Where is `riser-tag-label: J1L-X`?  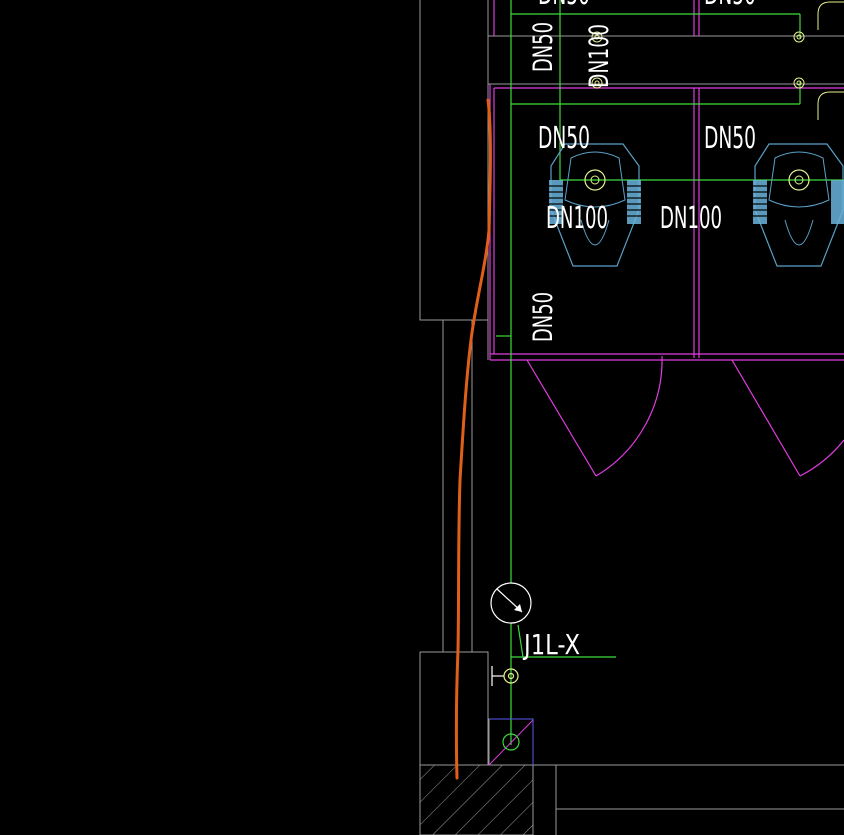 riser-tag-label: J1L-X is located at coordinates (551, 644).